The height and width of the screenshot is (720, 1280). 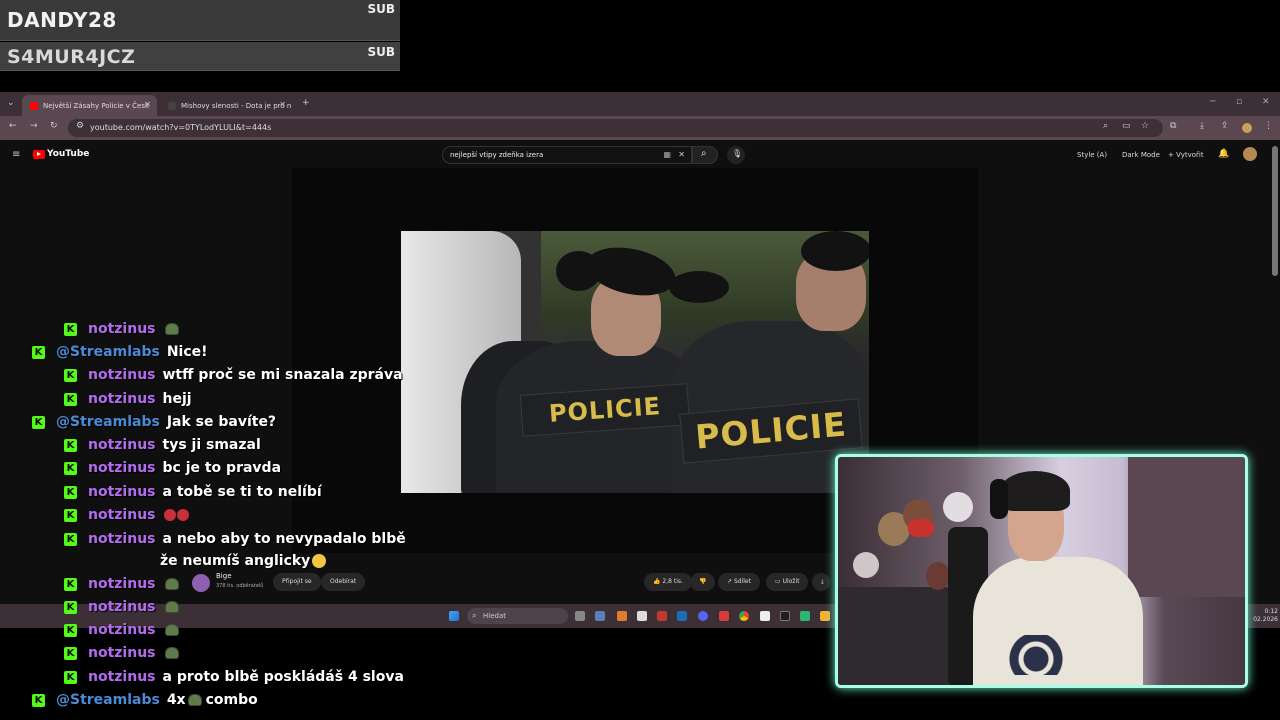 I want to click on like-button: 👍 2,8 tis., so click(x=668, y=582).